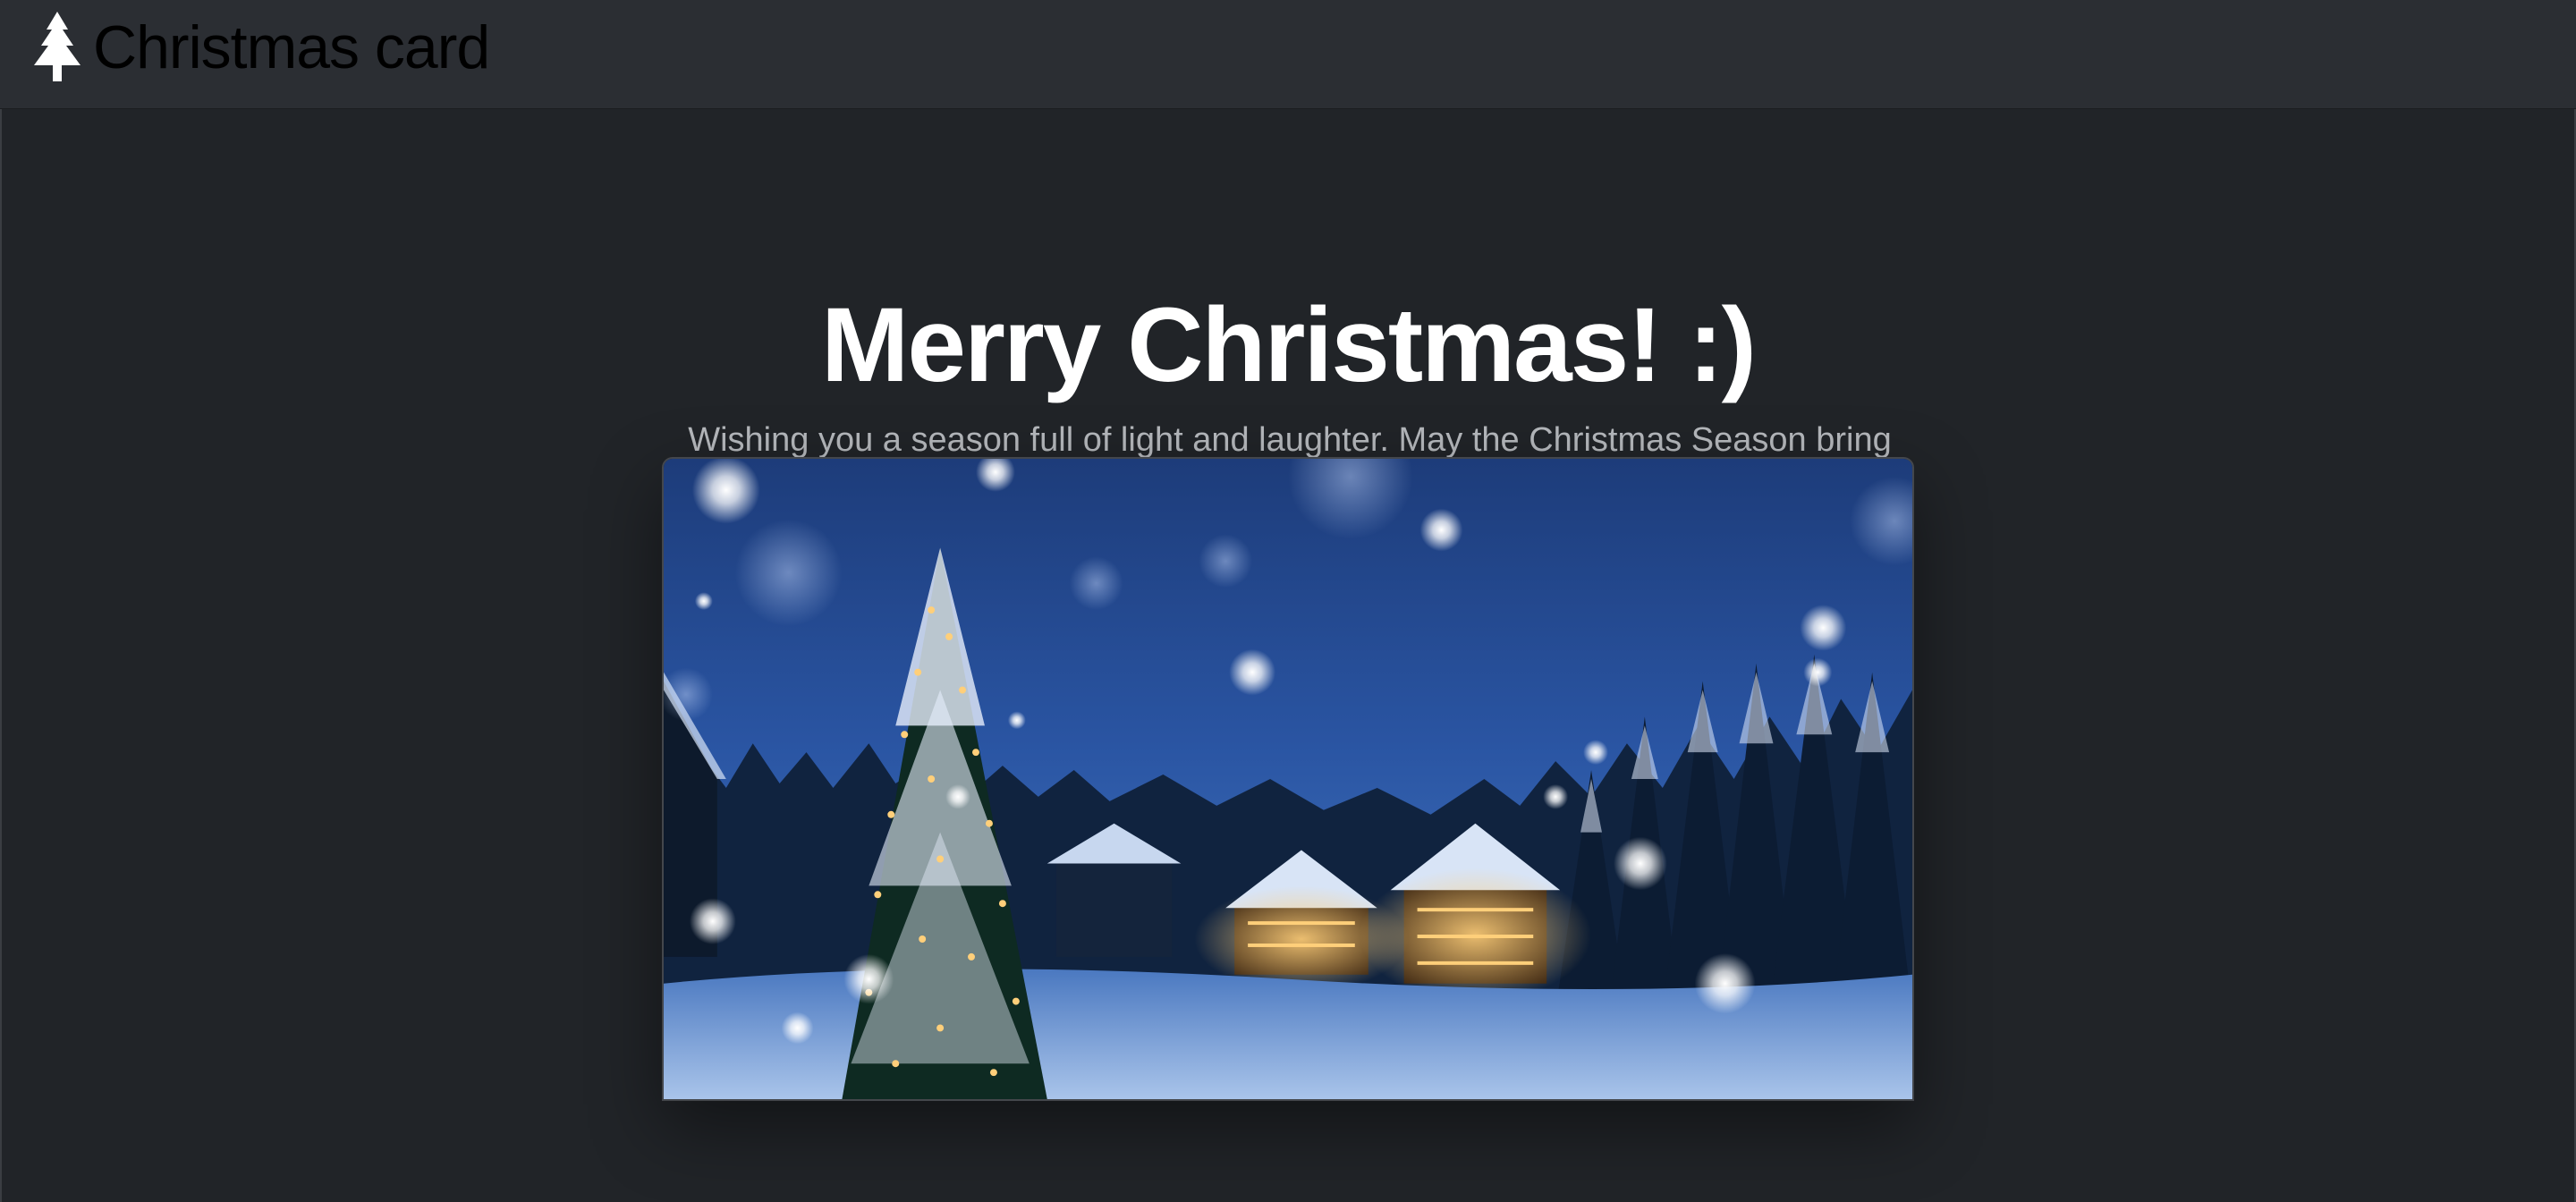  I want to click on brand-label: Christmas card, so click(291, 47).